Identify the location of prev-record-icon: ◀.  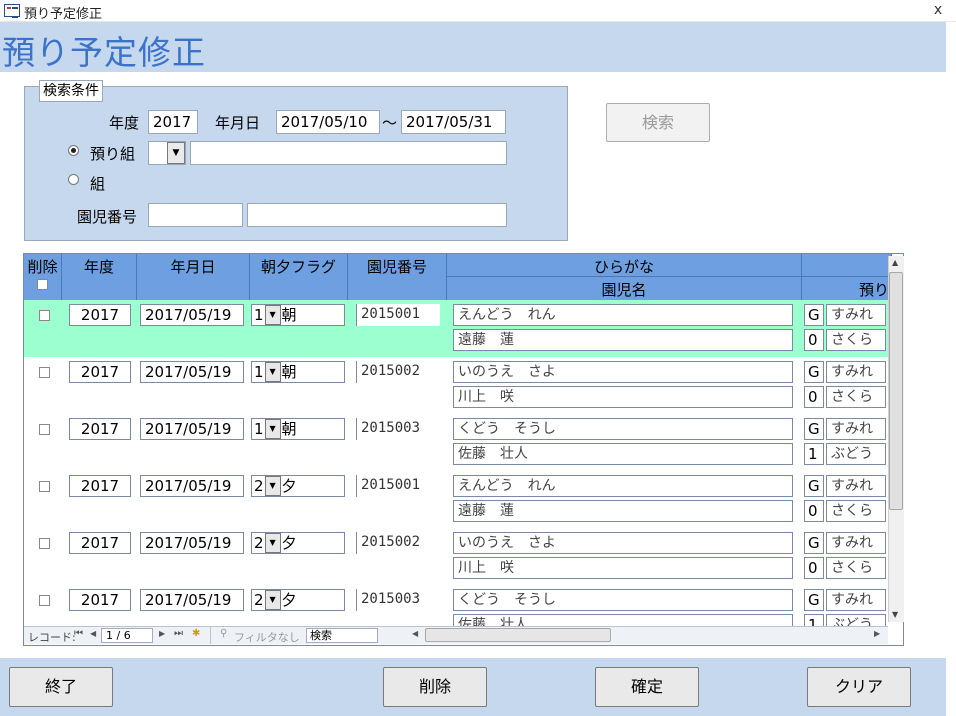
(93, 633).